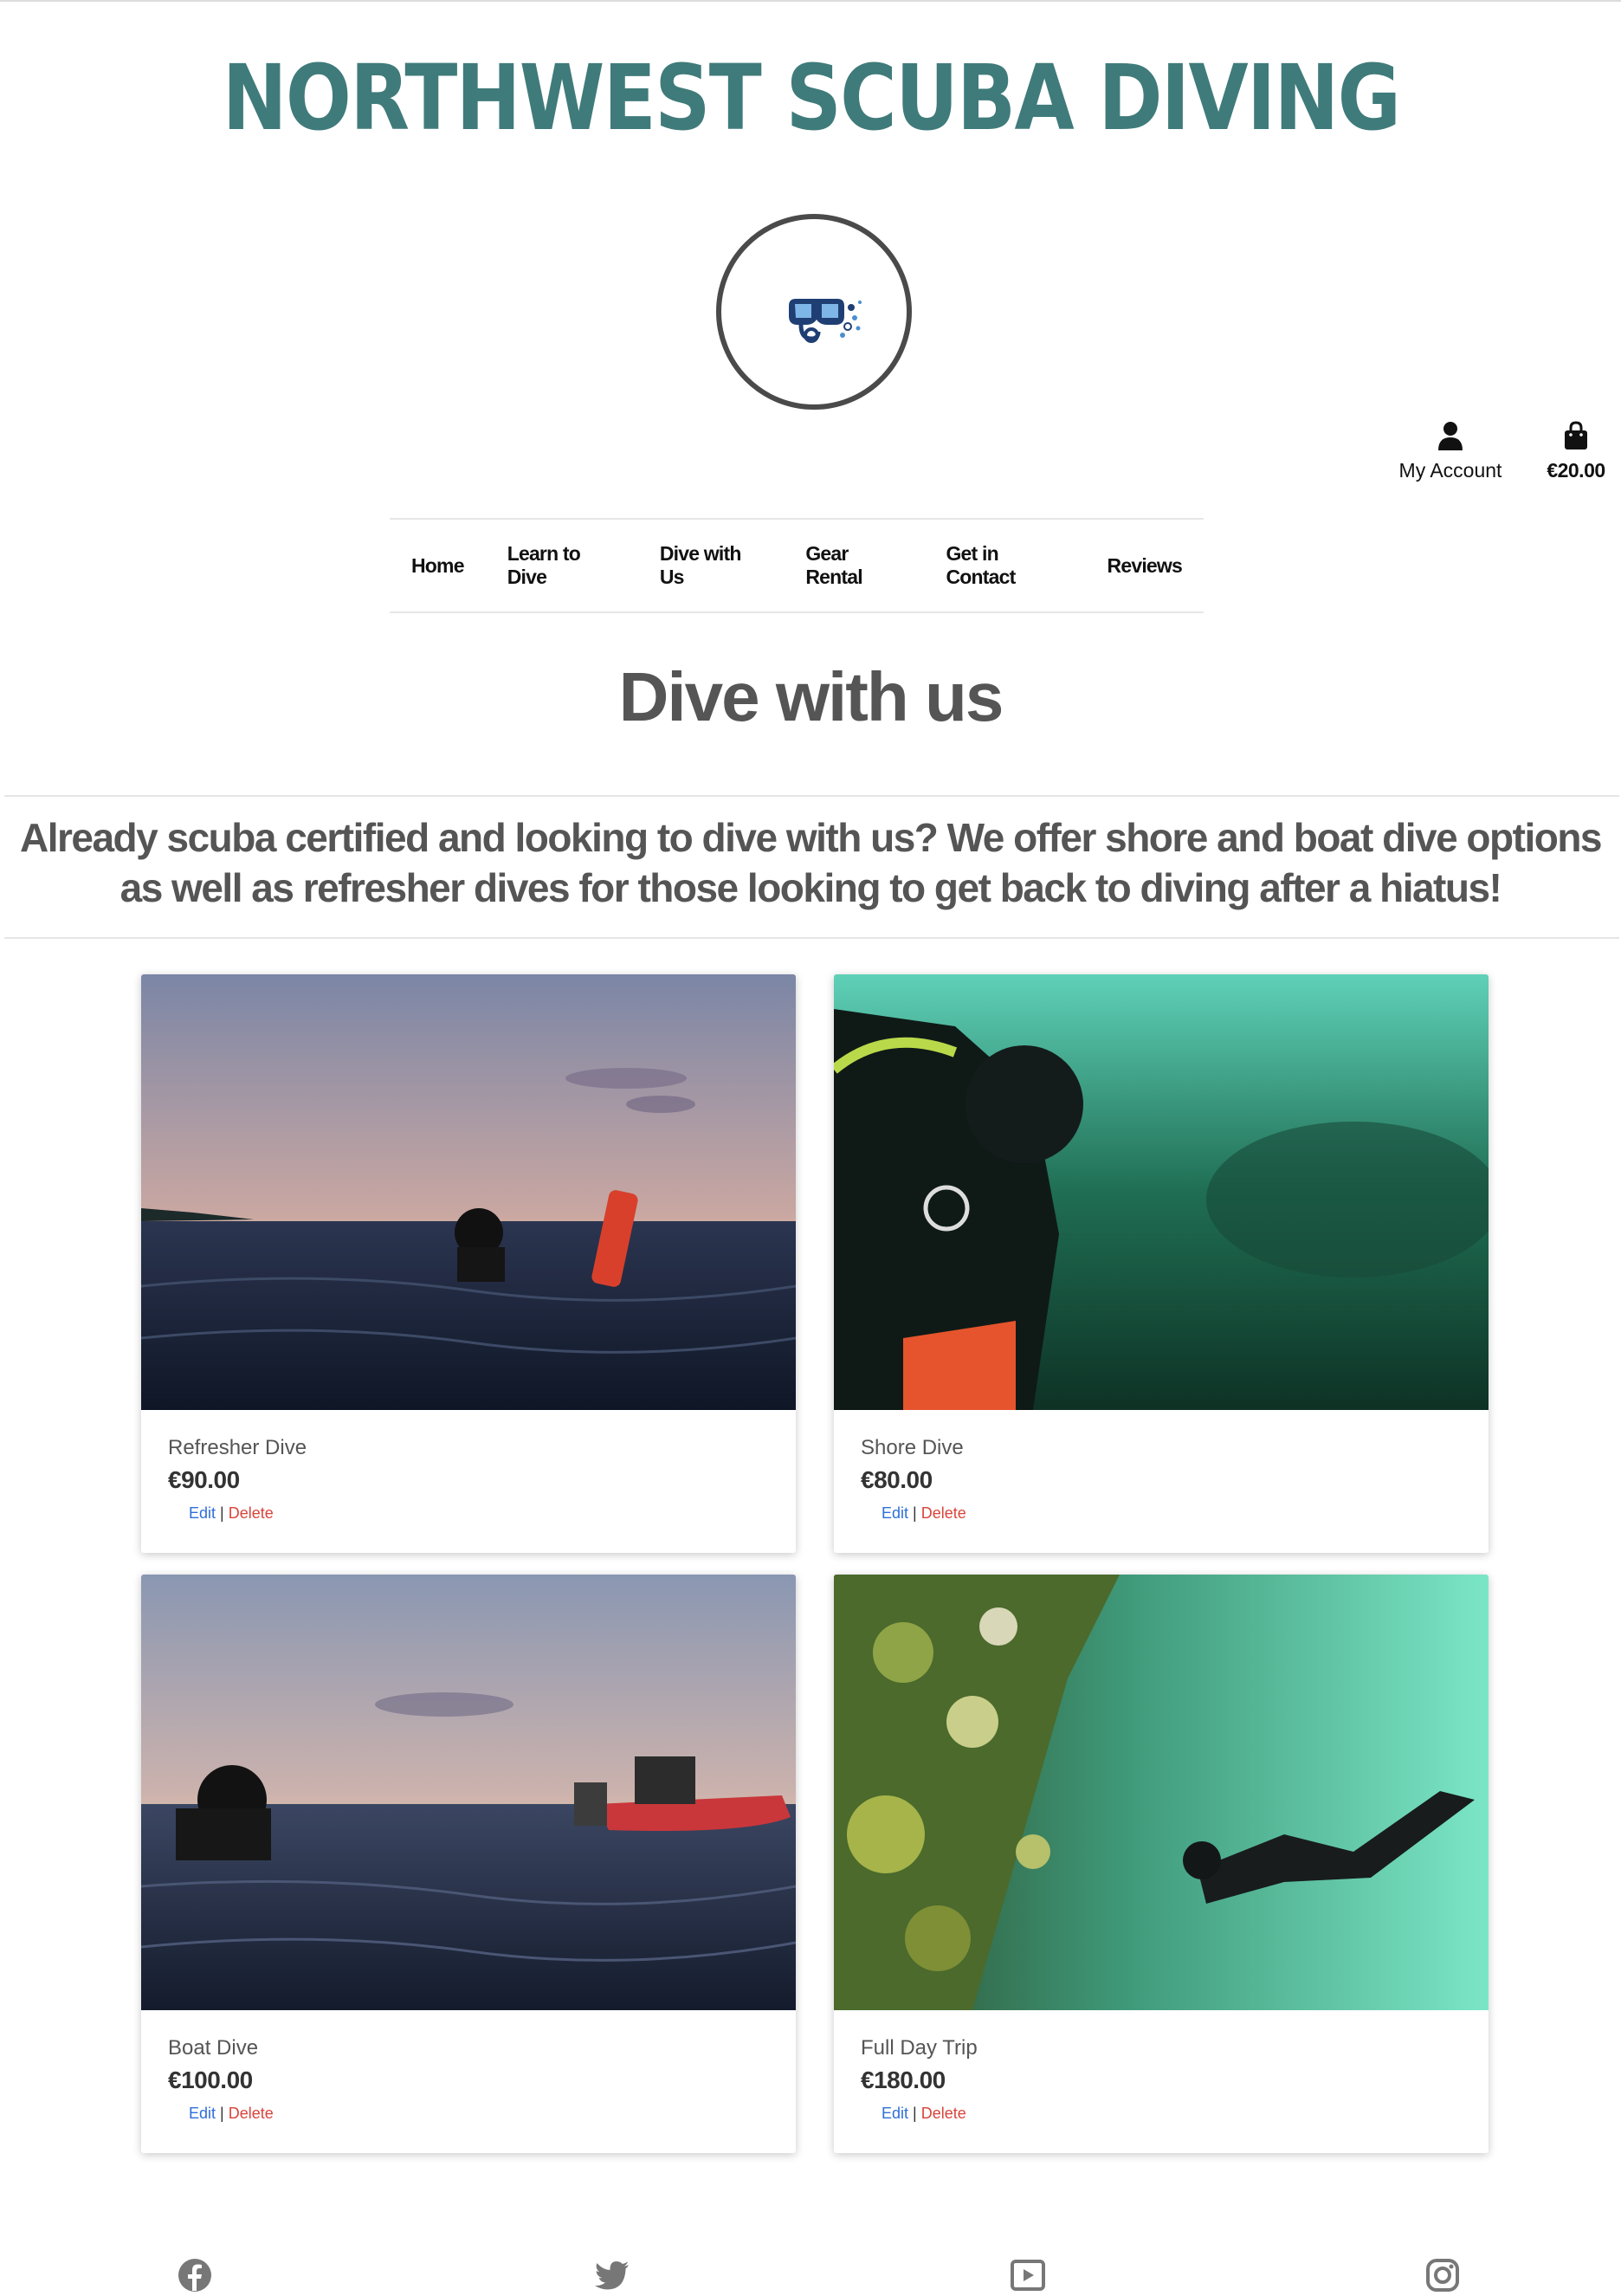 Image resolution: width=1621 pixels, height=2296 pixels. What do you see at coordinates (1450, 438) in the screenshot?
I see `user-icon` at bounding box center [1450, 438].